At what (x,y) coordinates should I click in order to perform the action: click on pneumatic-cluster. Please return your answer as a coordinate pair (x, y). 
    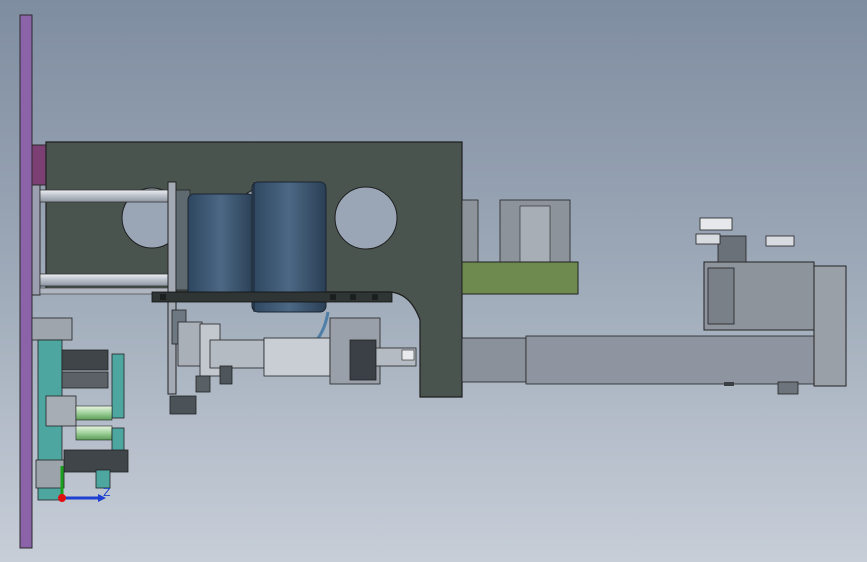
    Looking at the image, I should click on (80, 409).